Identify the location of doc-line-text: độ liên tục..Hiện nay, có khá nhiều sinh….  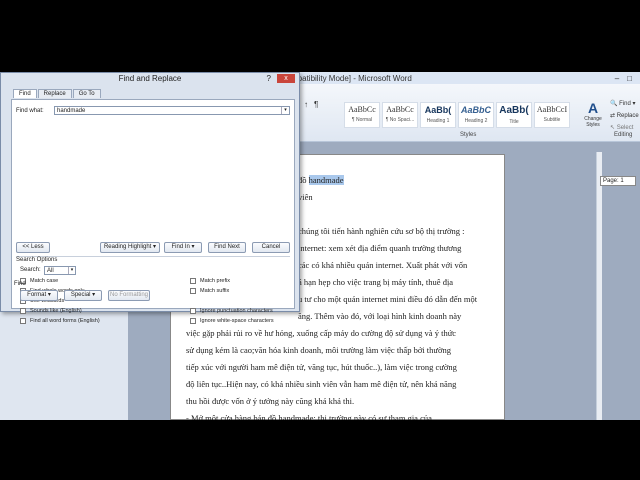
(321, 384).